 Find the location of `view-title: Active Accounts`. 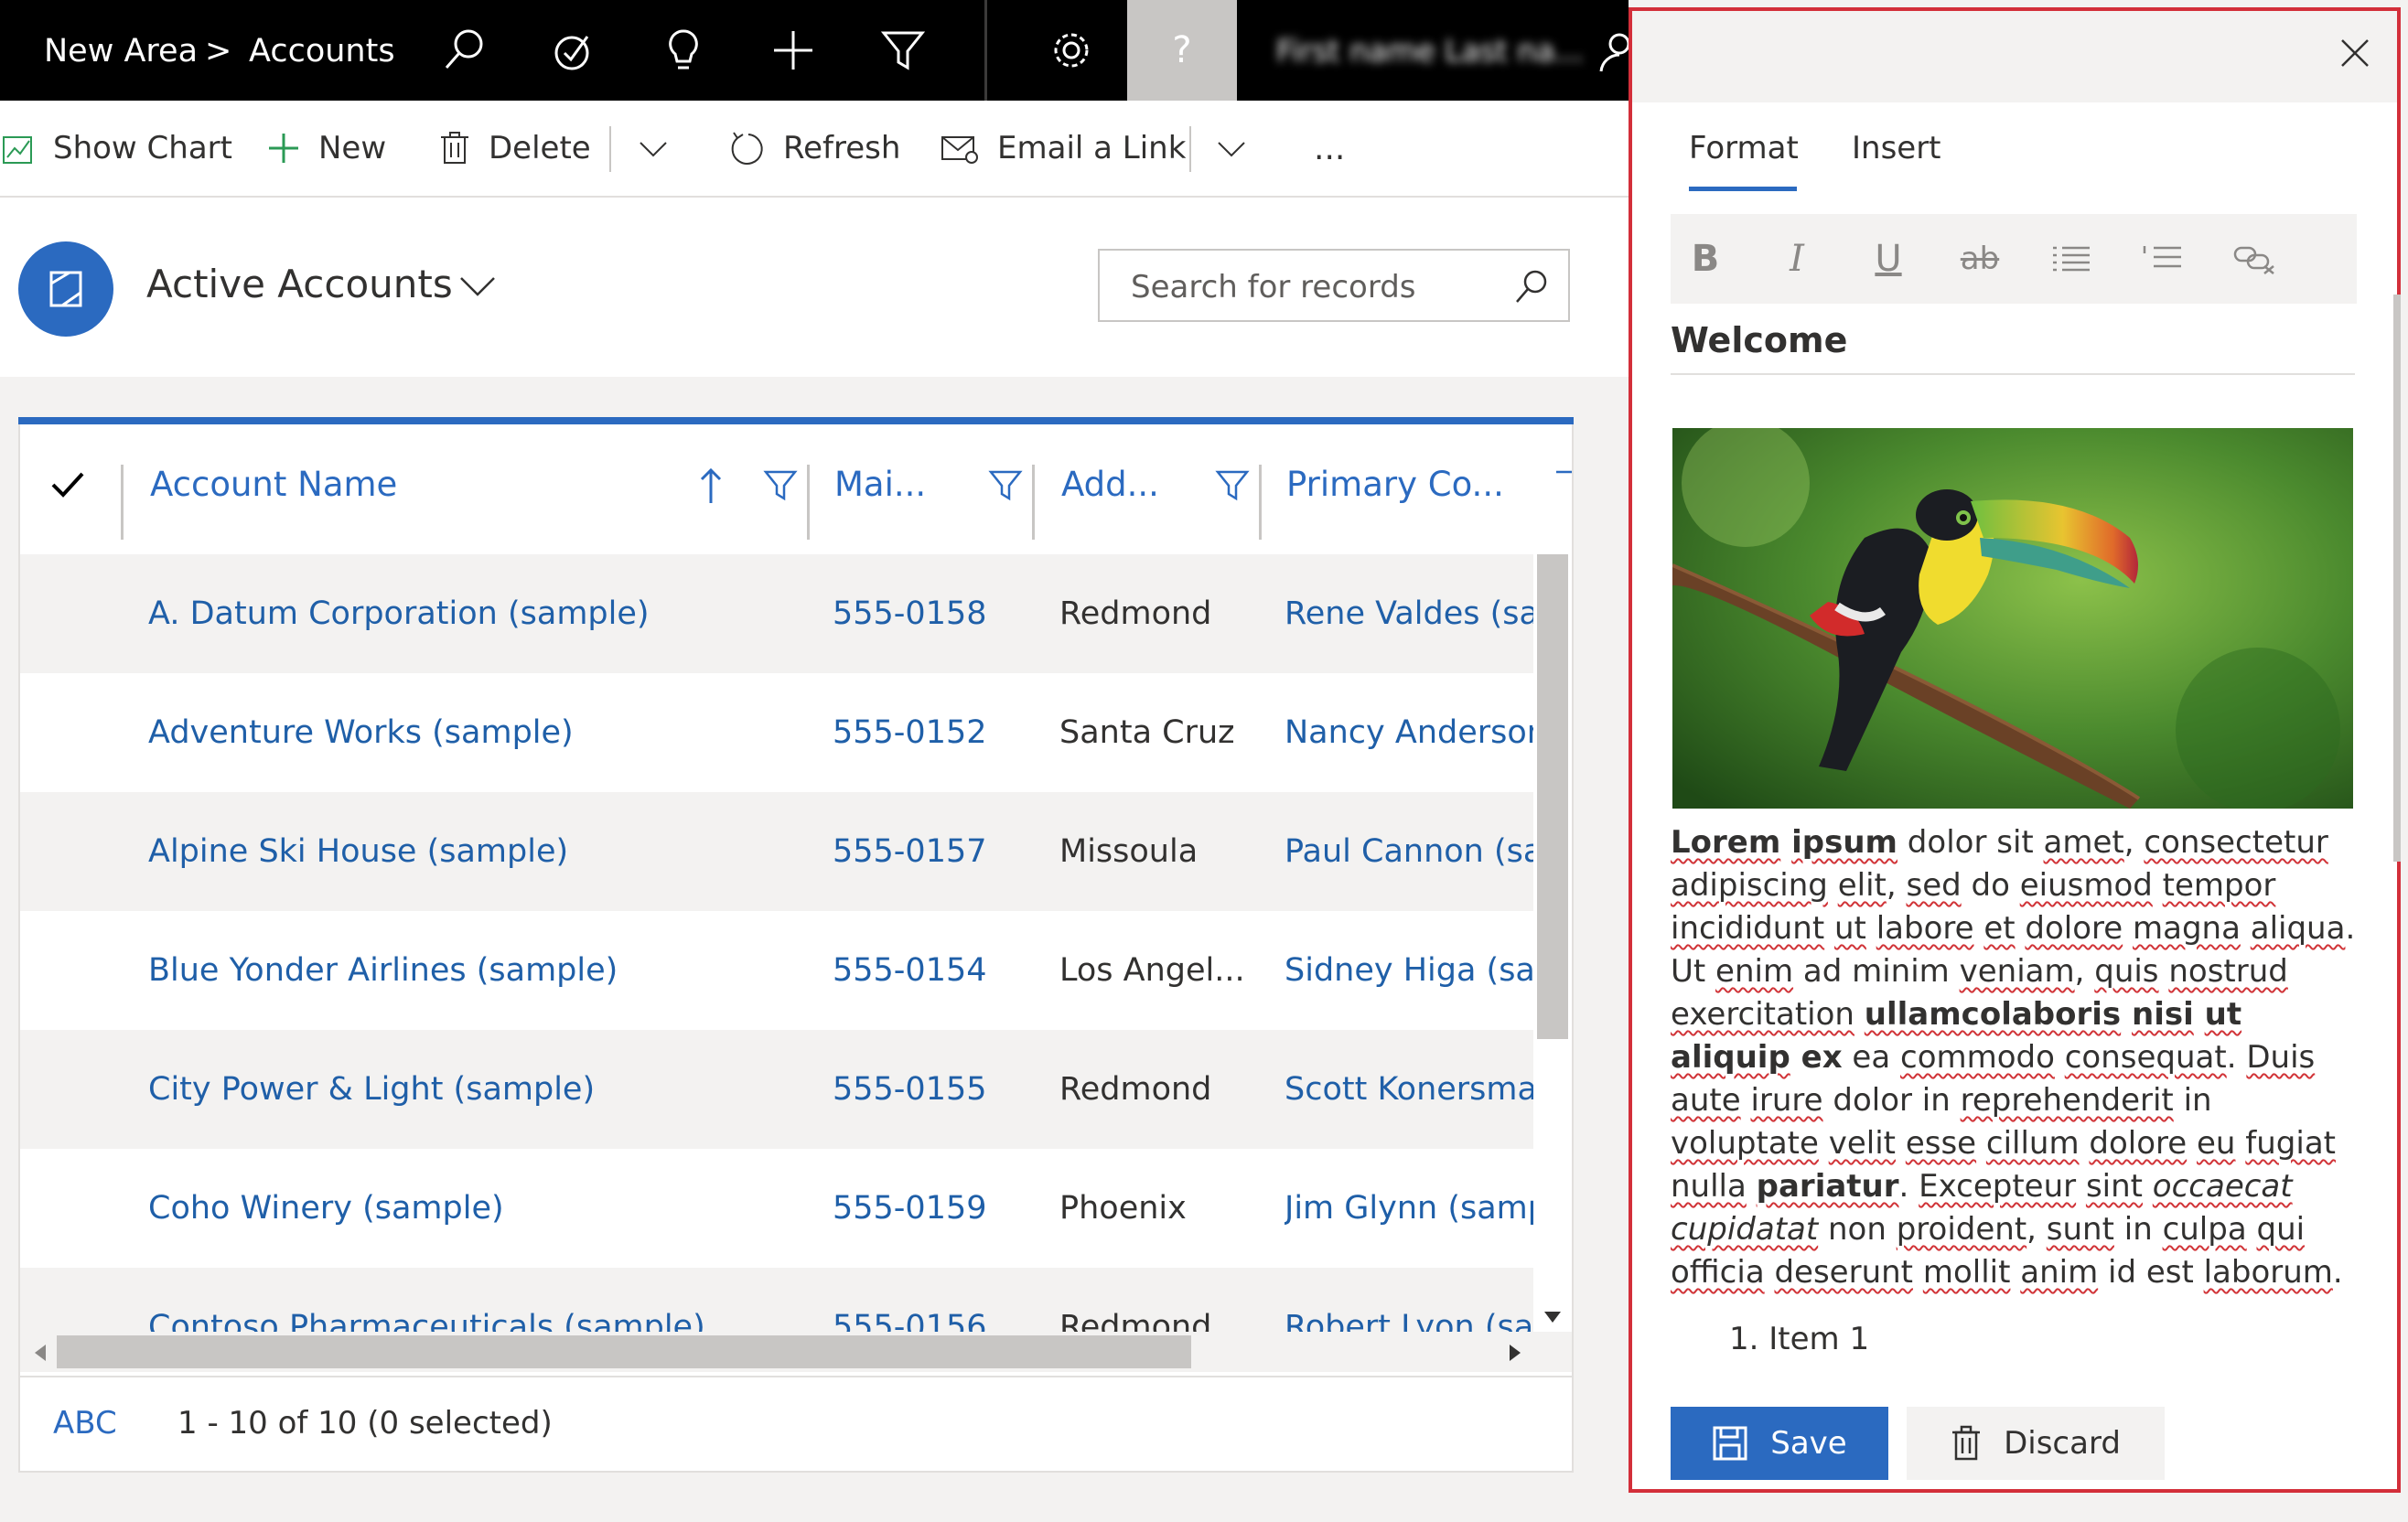

view-title: Active Accounts is located at coordinates (299, 284).